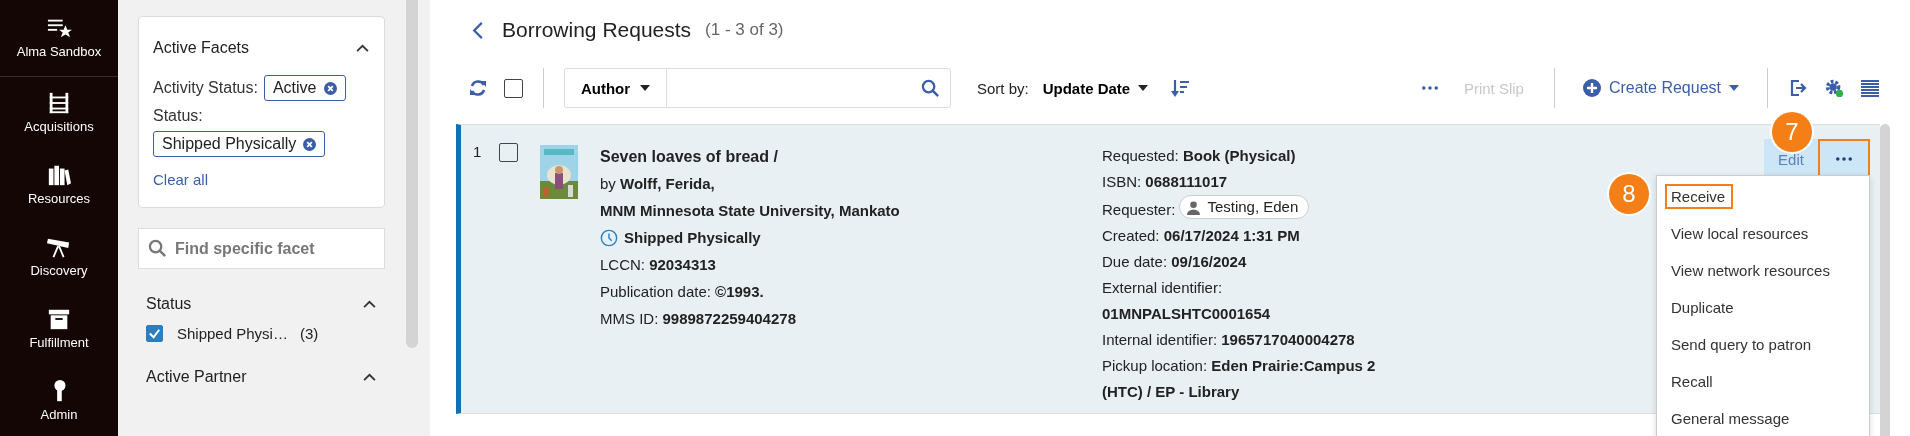 The height and width of the screenshot is (436, 1910). Describe the element at coordinates (205, 88) in the screenshot. I see `facet-label: Activity Status:` at that location.